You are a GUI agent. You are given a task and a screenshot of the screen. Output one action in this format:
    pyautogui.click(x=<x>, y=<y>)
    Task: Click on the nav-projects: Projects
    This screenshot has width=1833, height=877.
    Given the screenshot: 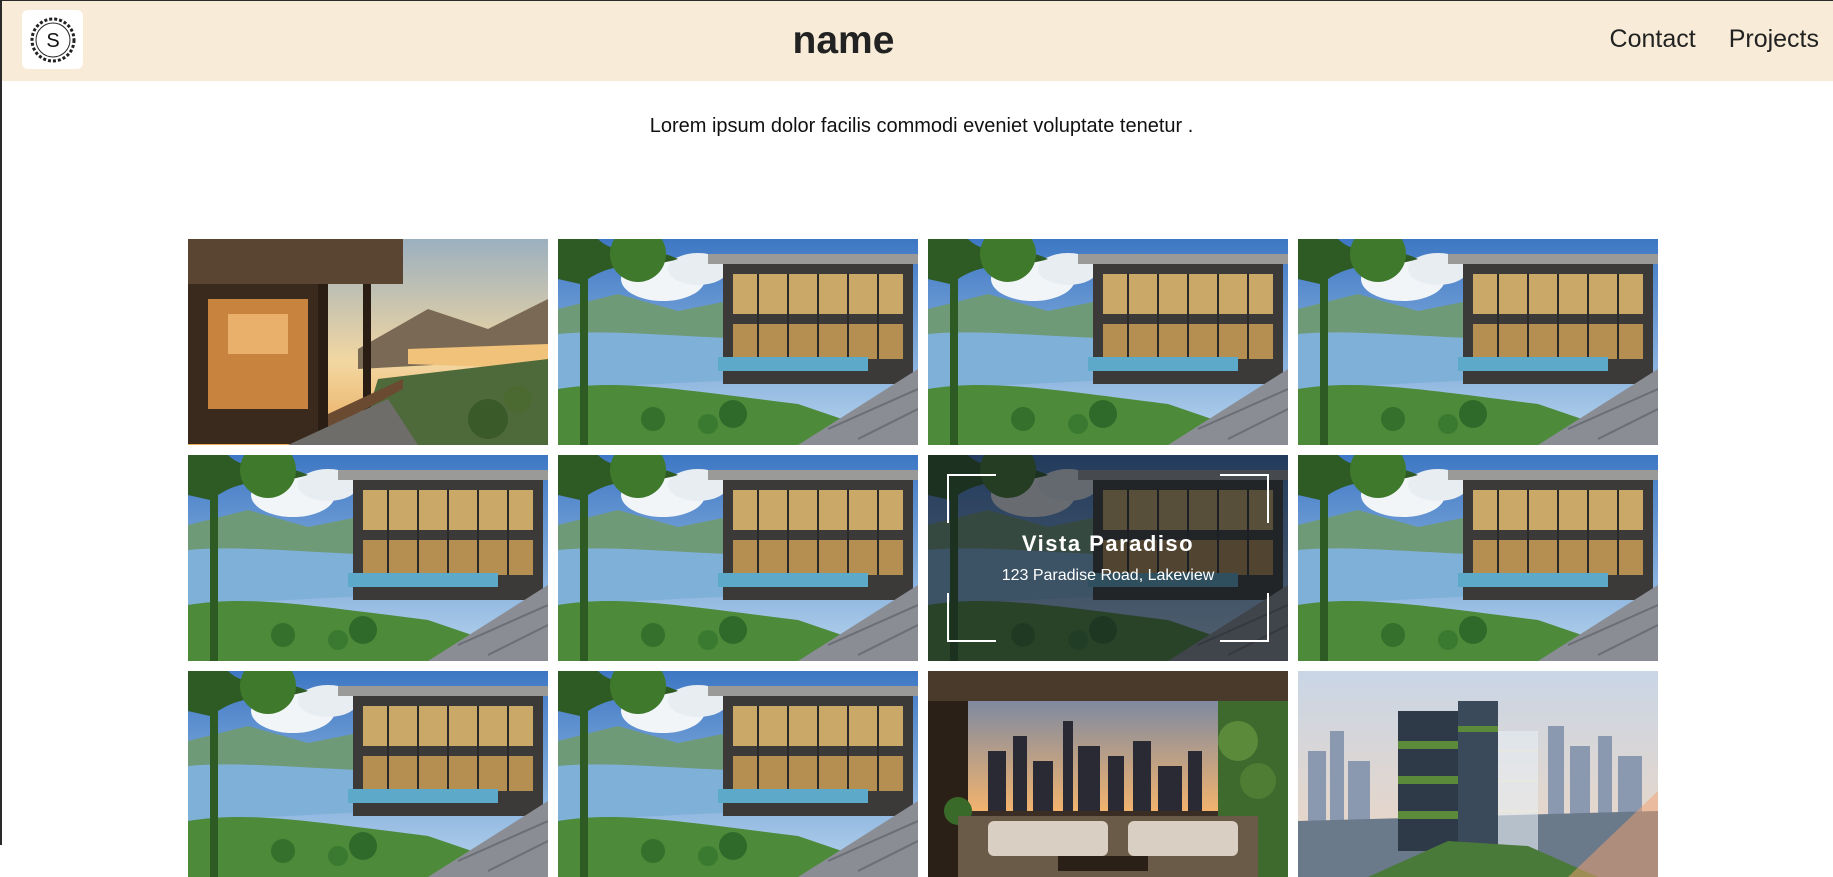 What is the action you would take?
    pyautogui.click(x=1774, y=39)
    